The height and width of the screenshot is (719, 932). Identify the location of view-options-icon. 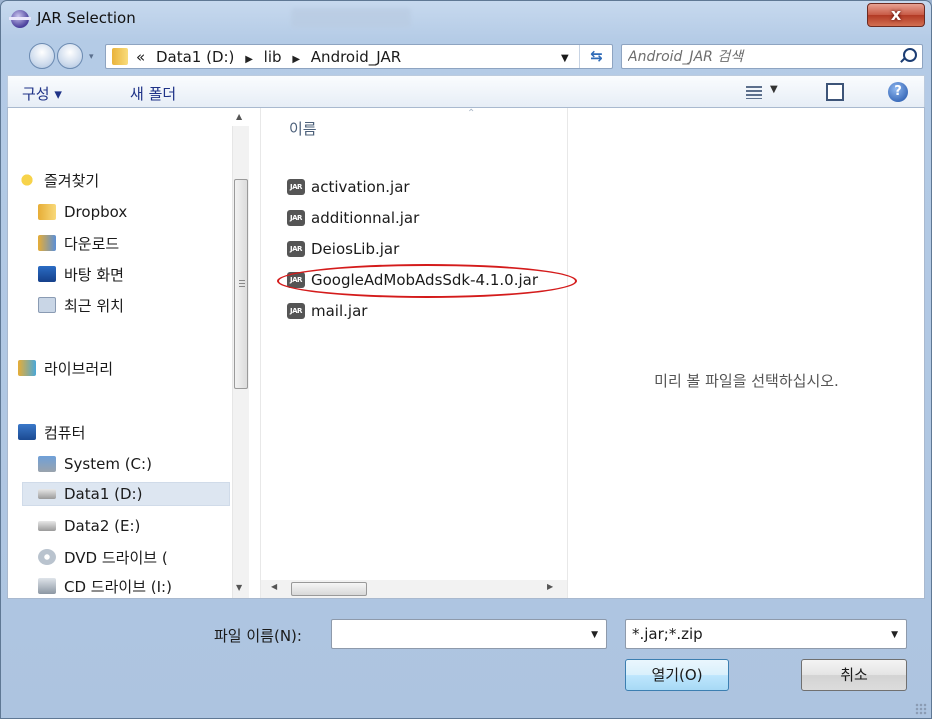
(754, 92).